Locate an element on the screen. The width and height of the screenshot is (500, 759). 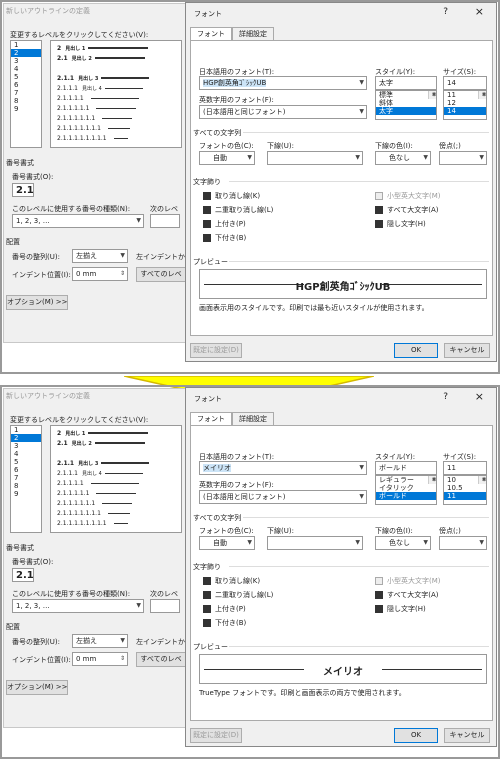
style-field: 太字 is located at coordinates (406, 83).